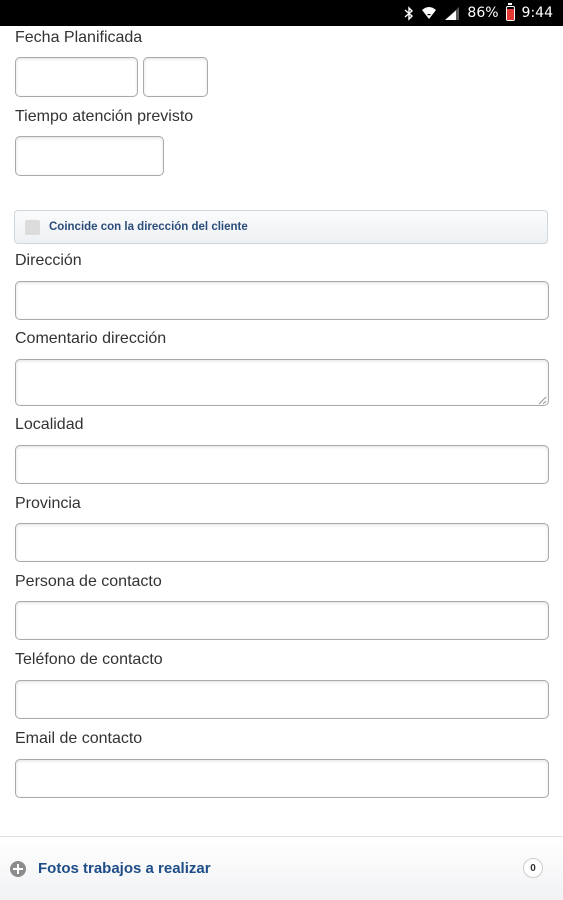 The image size is (563, 900). What do you see at coordinates (88, 581) in the screenshot?
I see `persona-contacto-label: Persona de contacto` at bounding box center [88, 581].